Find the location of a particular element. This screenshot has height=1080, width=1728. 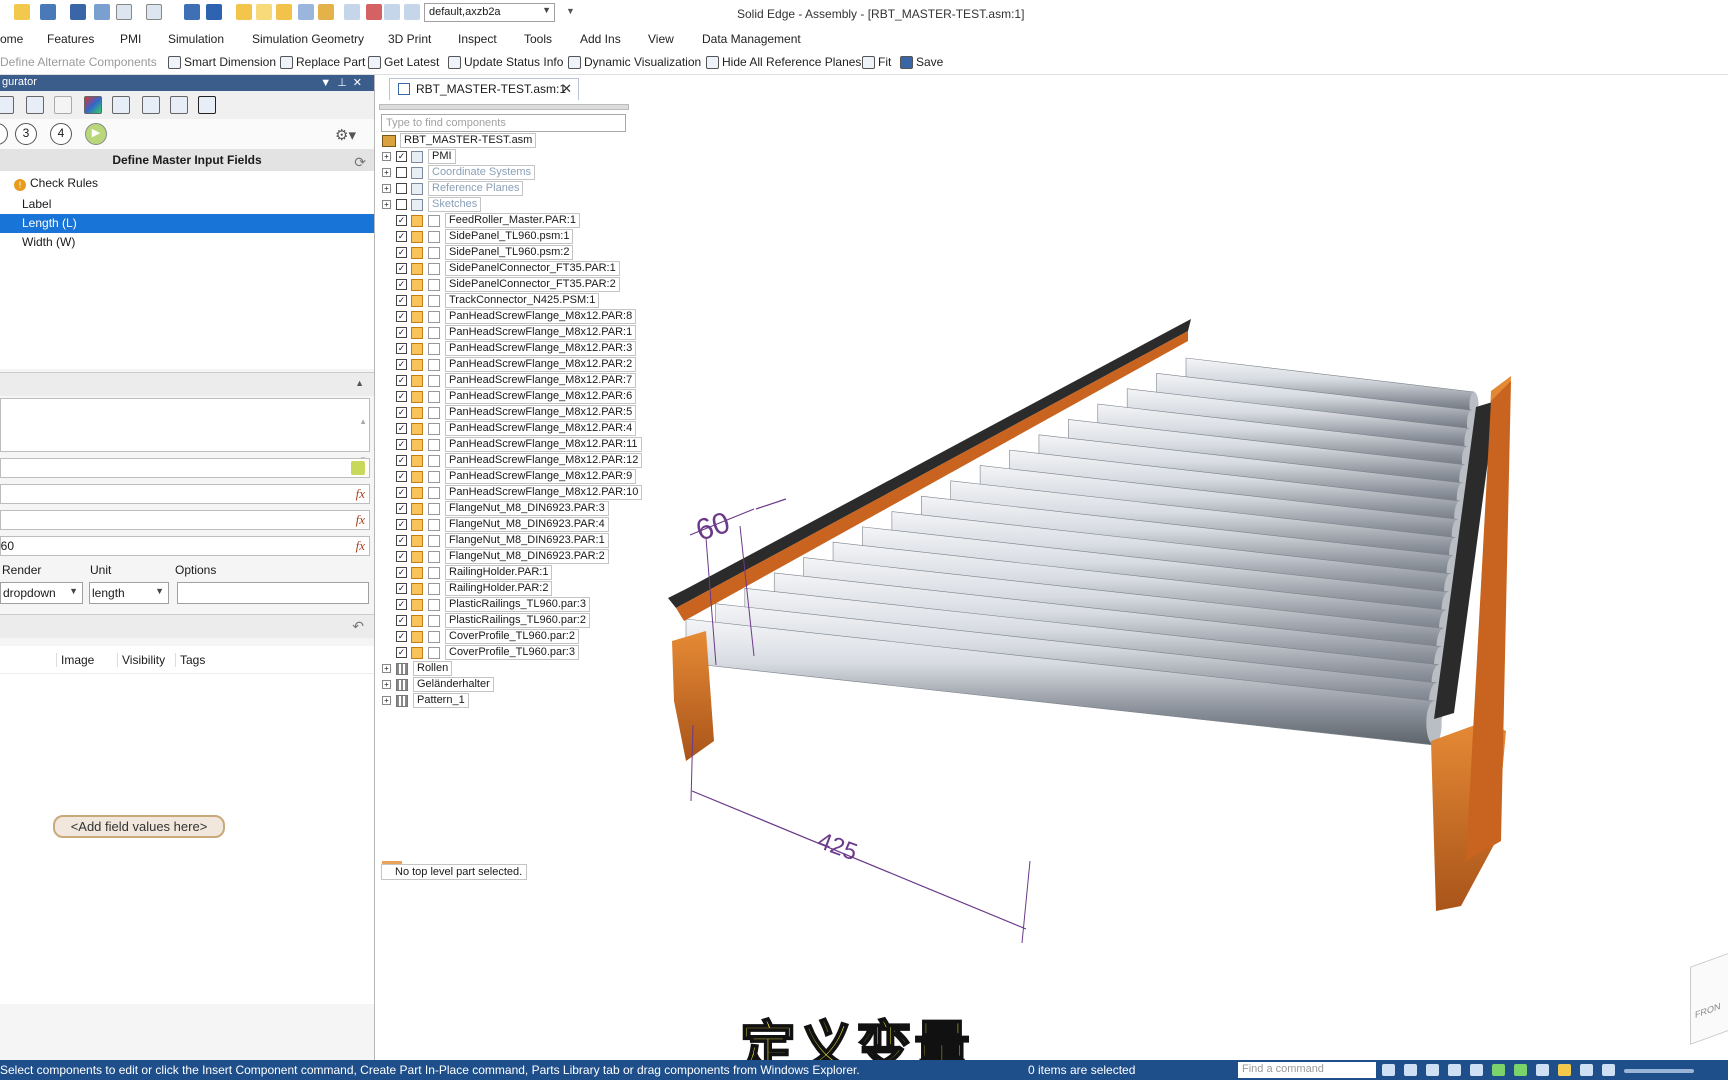

close-icon: ✕ is located at coordinates (566, 89).